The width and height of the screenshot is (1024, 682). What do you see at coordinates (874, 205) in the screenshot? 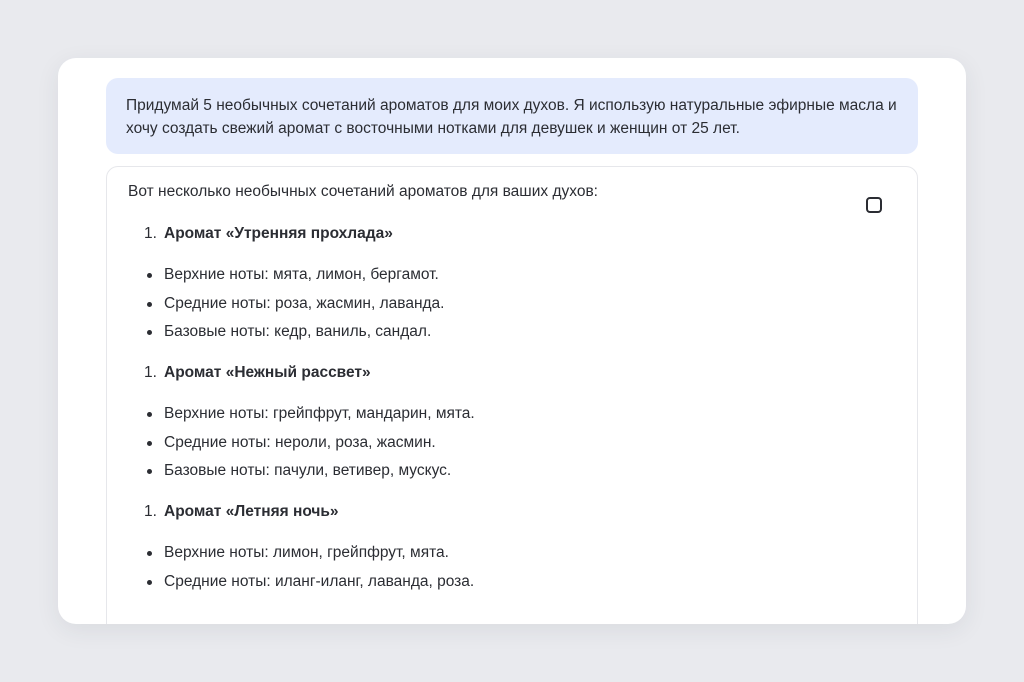
I see `copy-icon` at bounding box center [874, 205].